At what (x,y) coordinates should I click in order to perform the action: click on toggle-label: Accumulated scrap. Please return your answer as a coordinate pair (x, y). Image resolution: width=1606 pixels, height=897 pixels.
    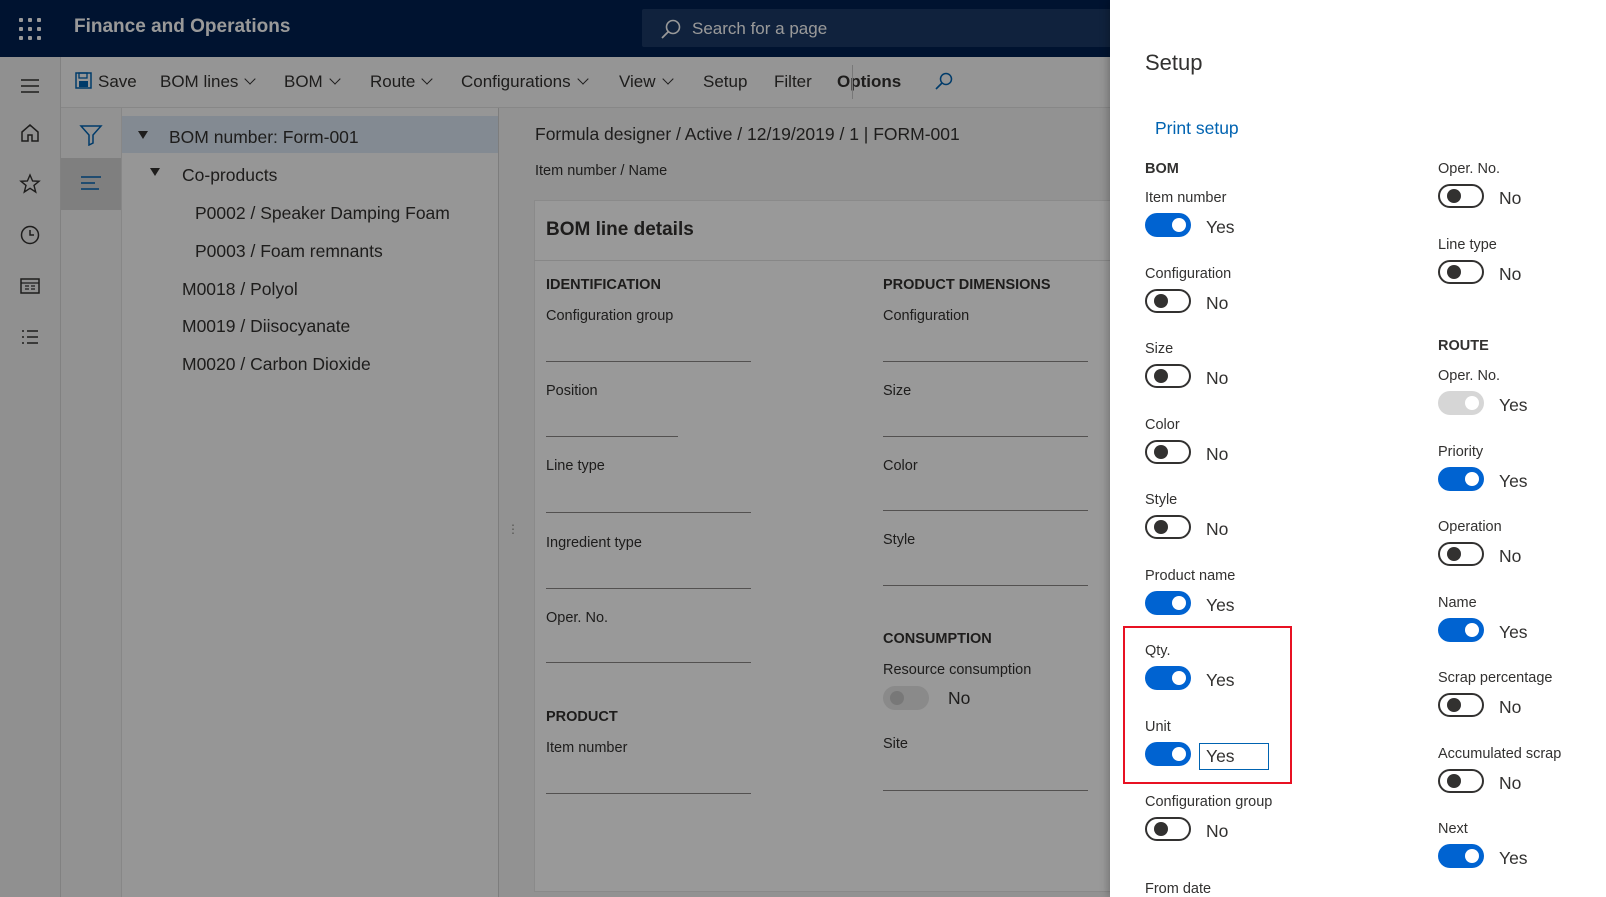
    Looking at the image, I should click on (1500, 753).